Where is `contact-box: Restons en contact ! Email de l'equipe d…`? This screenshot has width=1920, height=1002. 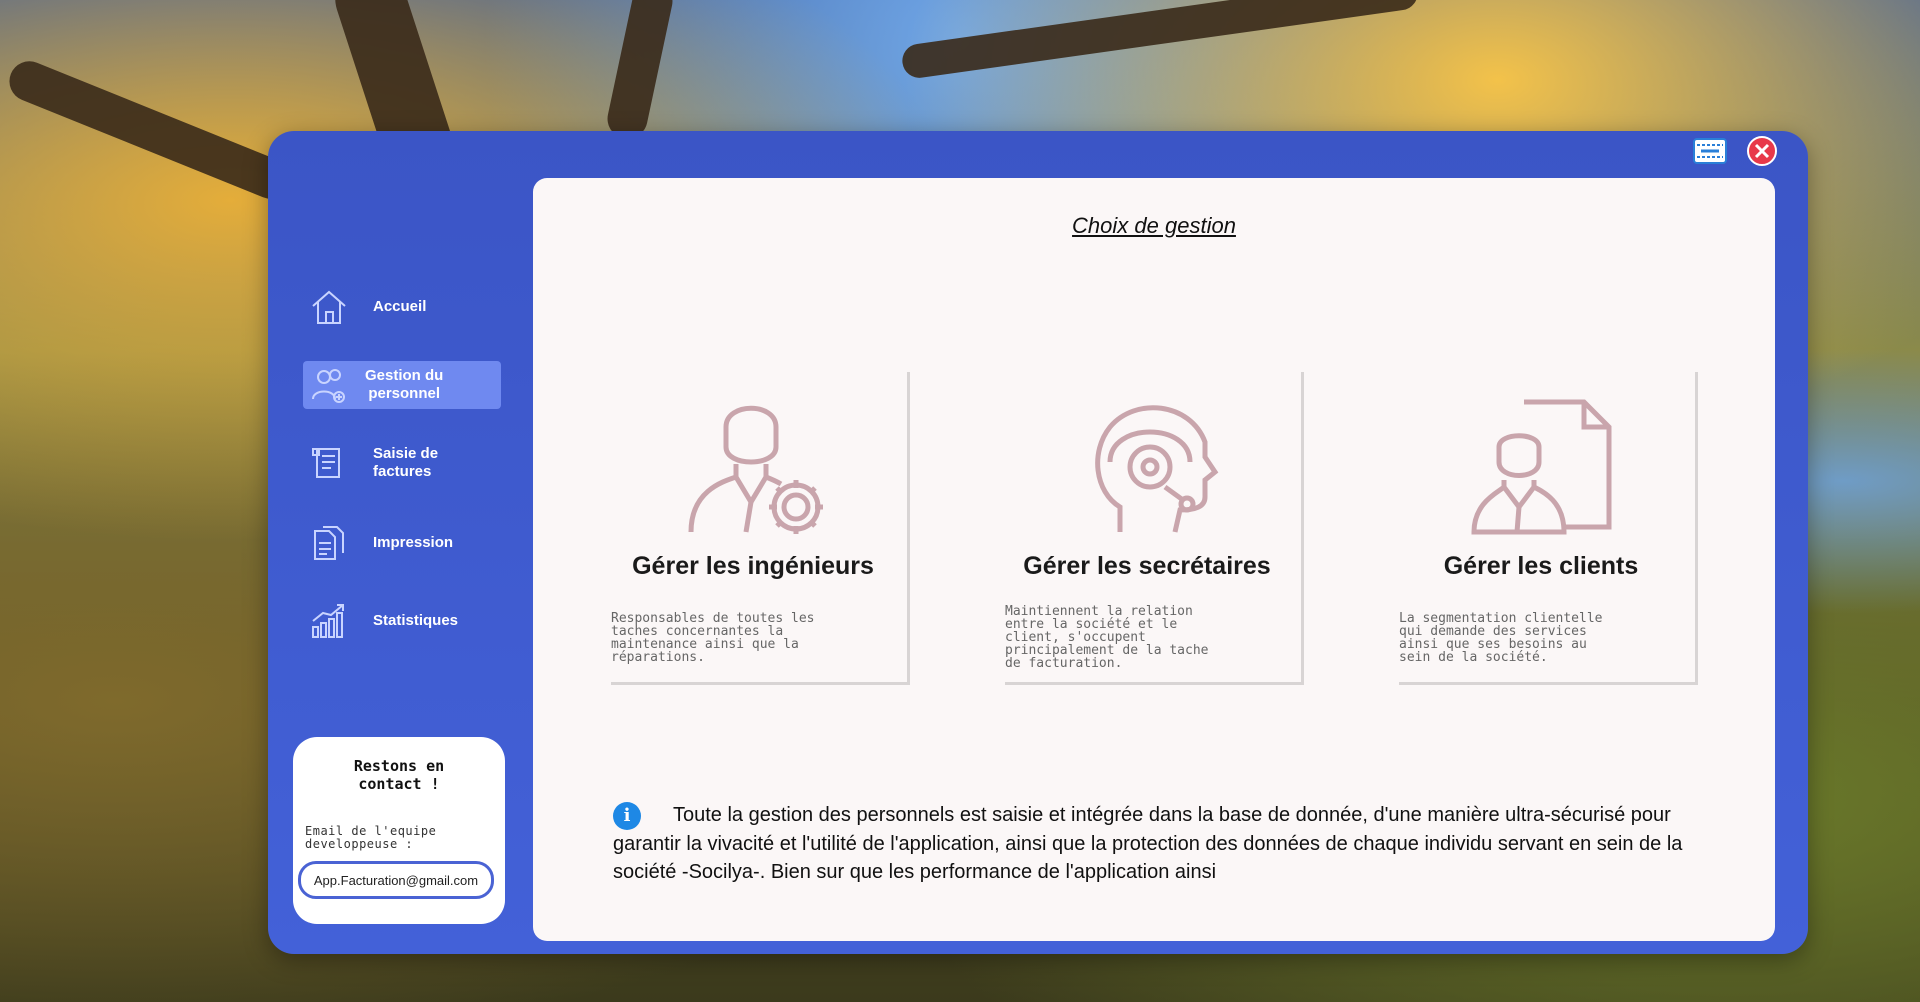
contact-box: Restons en contact ! Email de l'equipe d… is located at coordinates (399, 830).